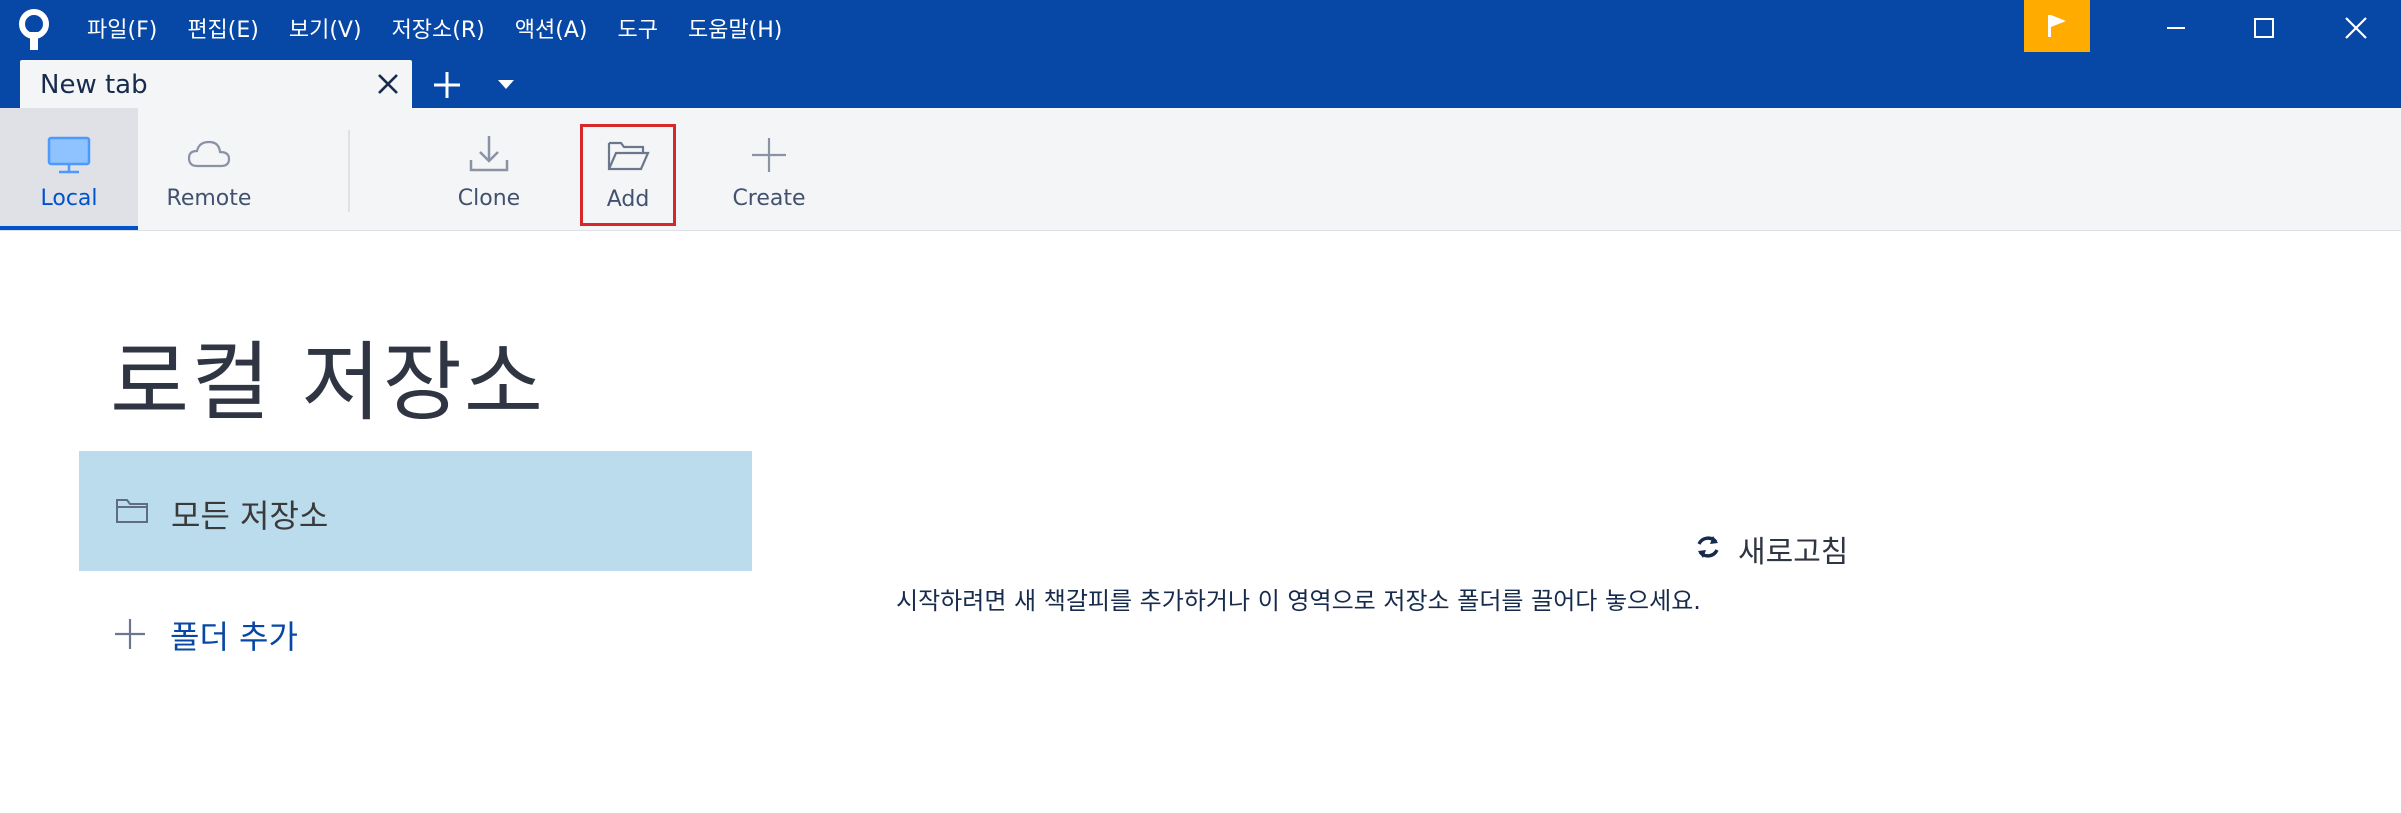  I want to click on menu-bar: 파일(F) 편집(E) 보기(V) 저장소(R) 액션(A) 도구 도움말(H), so click(434, 28).